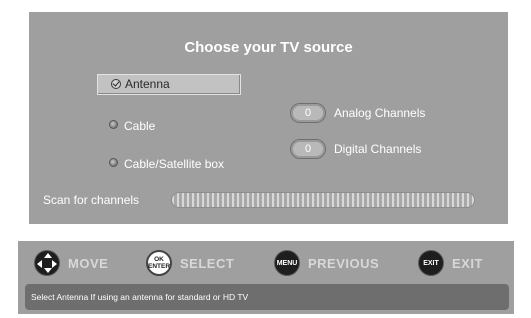  I want to click on scan-progress-bar, so click(323, 200).